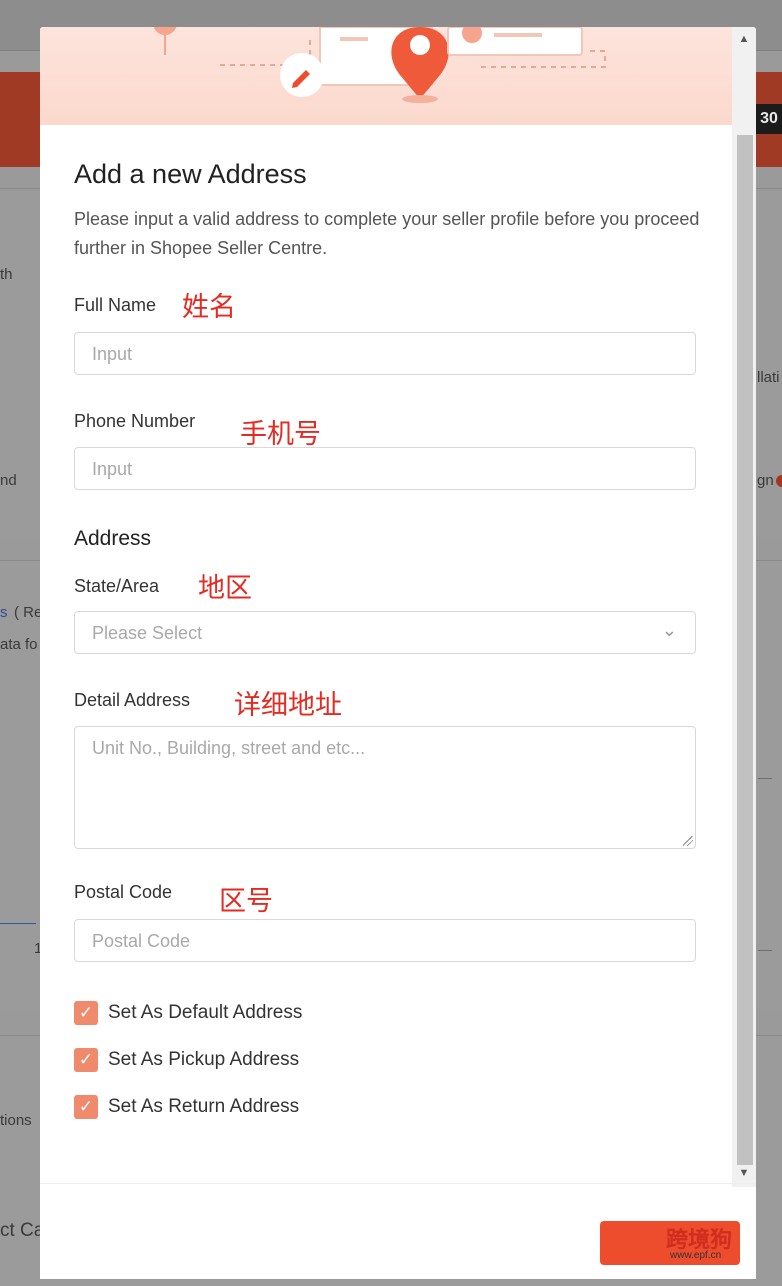  What do you see at coordinates (769, 119) in the screenshot?
I see `background-timer: 30` at bounding box center [769, 119].